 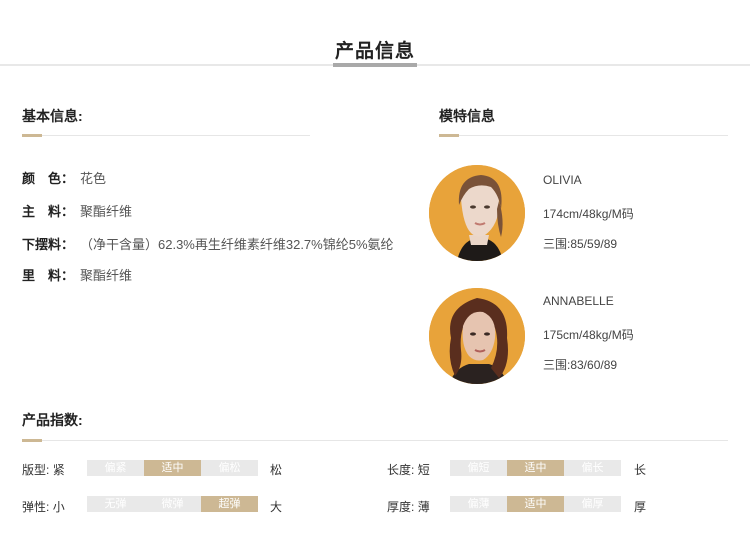 What do you see at coordinates (36, 470) in the screenshot?
I see `index-name: 版型:` at bounding box center [36, 470].